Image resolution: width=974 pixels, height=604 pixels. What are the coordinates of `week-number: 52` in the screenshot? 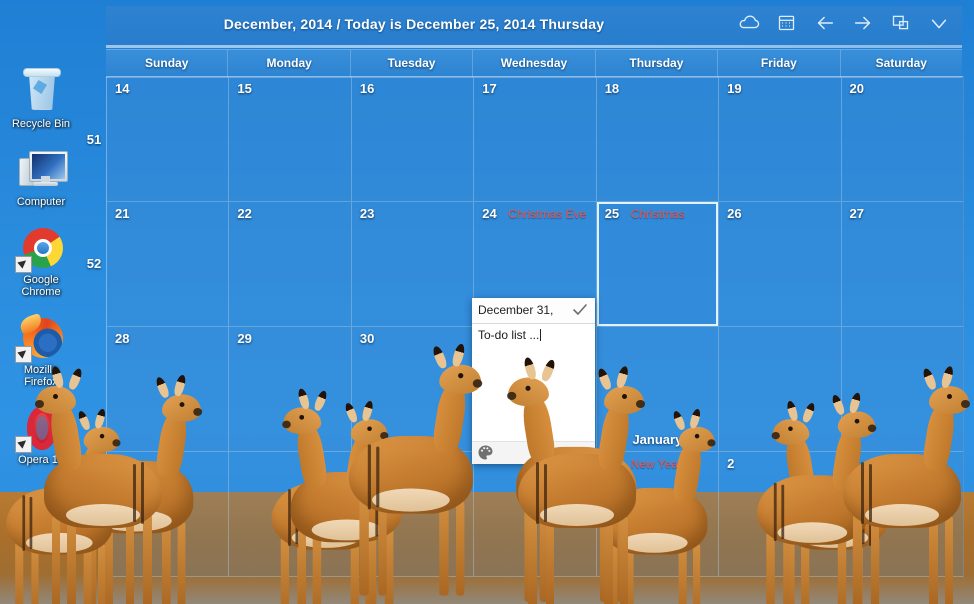 It's located at (94, 263).